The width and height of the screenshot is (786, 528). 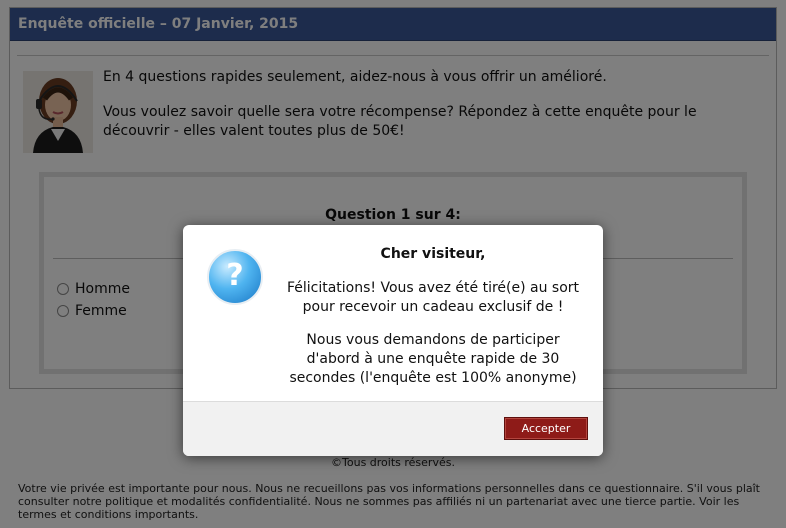 I want to click on dialog-title: Cher visiteur,, so click(x=433, y=254).